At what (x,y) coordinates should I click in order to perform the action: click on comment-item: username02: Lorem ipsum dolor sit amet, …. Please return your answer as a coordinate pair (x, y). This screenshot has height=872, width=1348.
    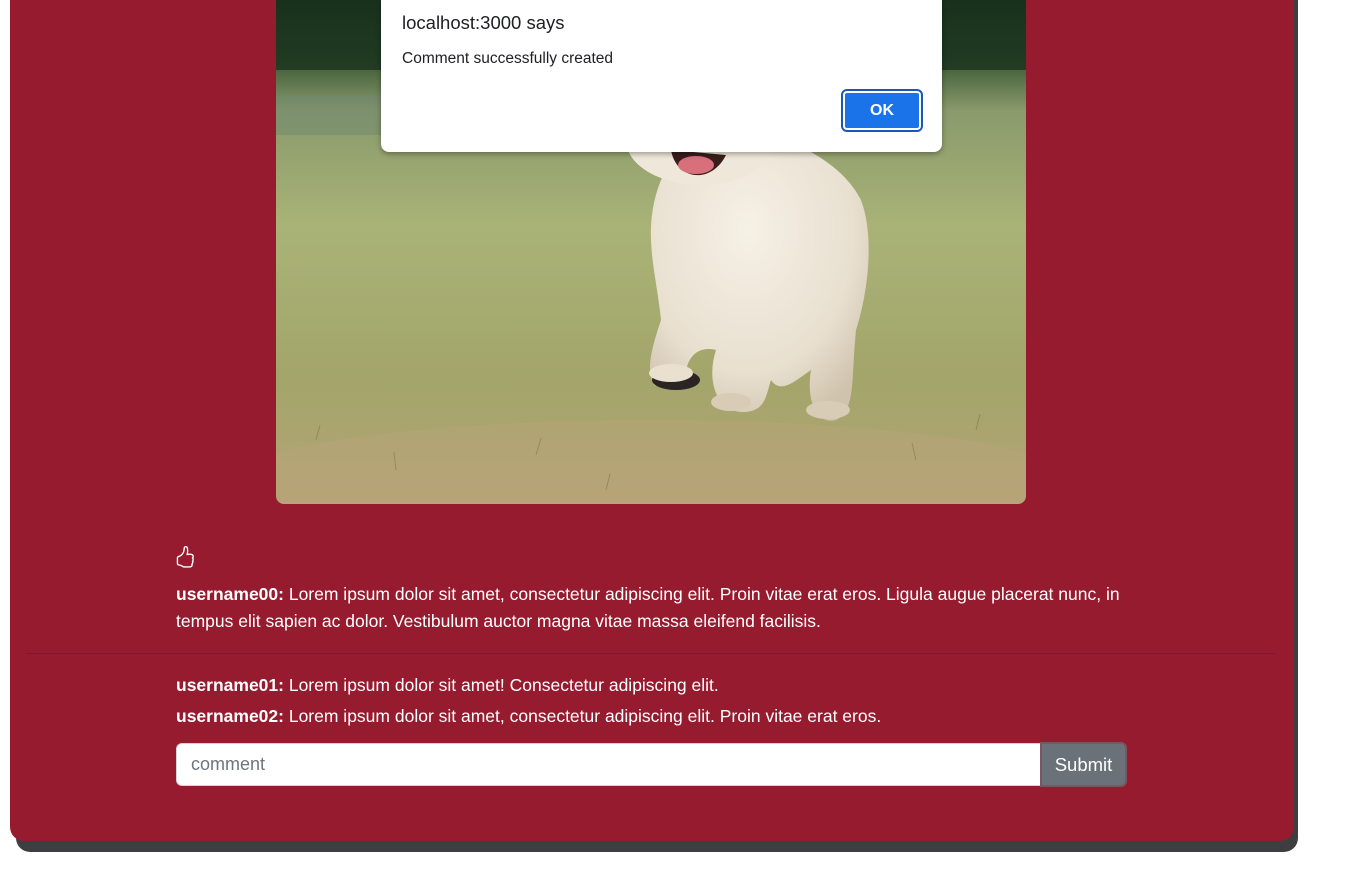
    Looking at the image, I should click on (656, 716).